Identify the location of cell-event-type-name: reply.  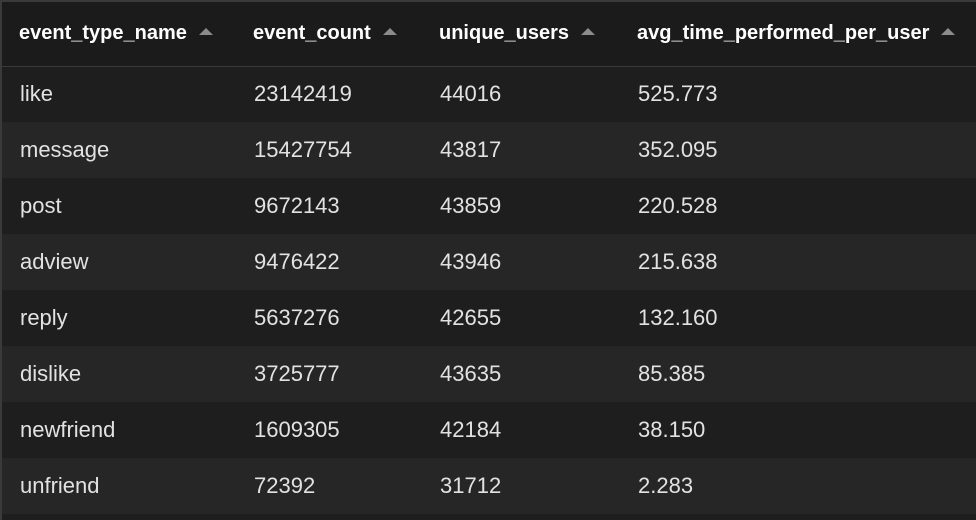
(44, 317).